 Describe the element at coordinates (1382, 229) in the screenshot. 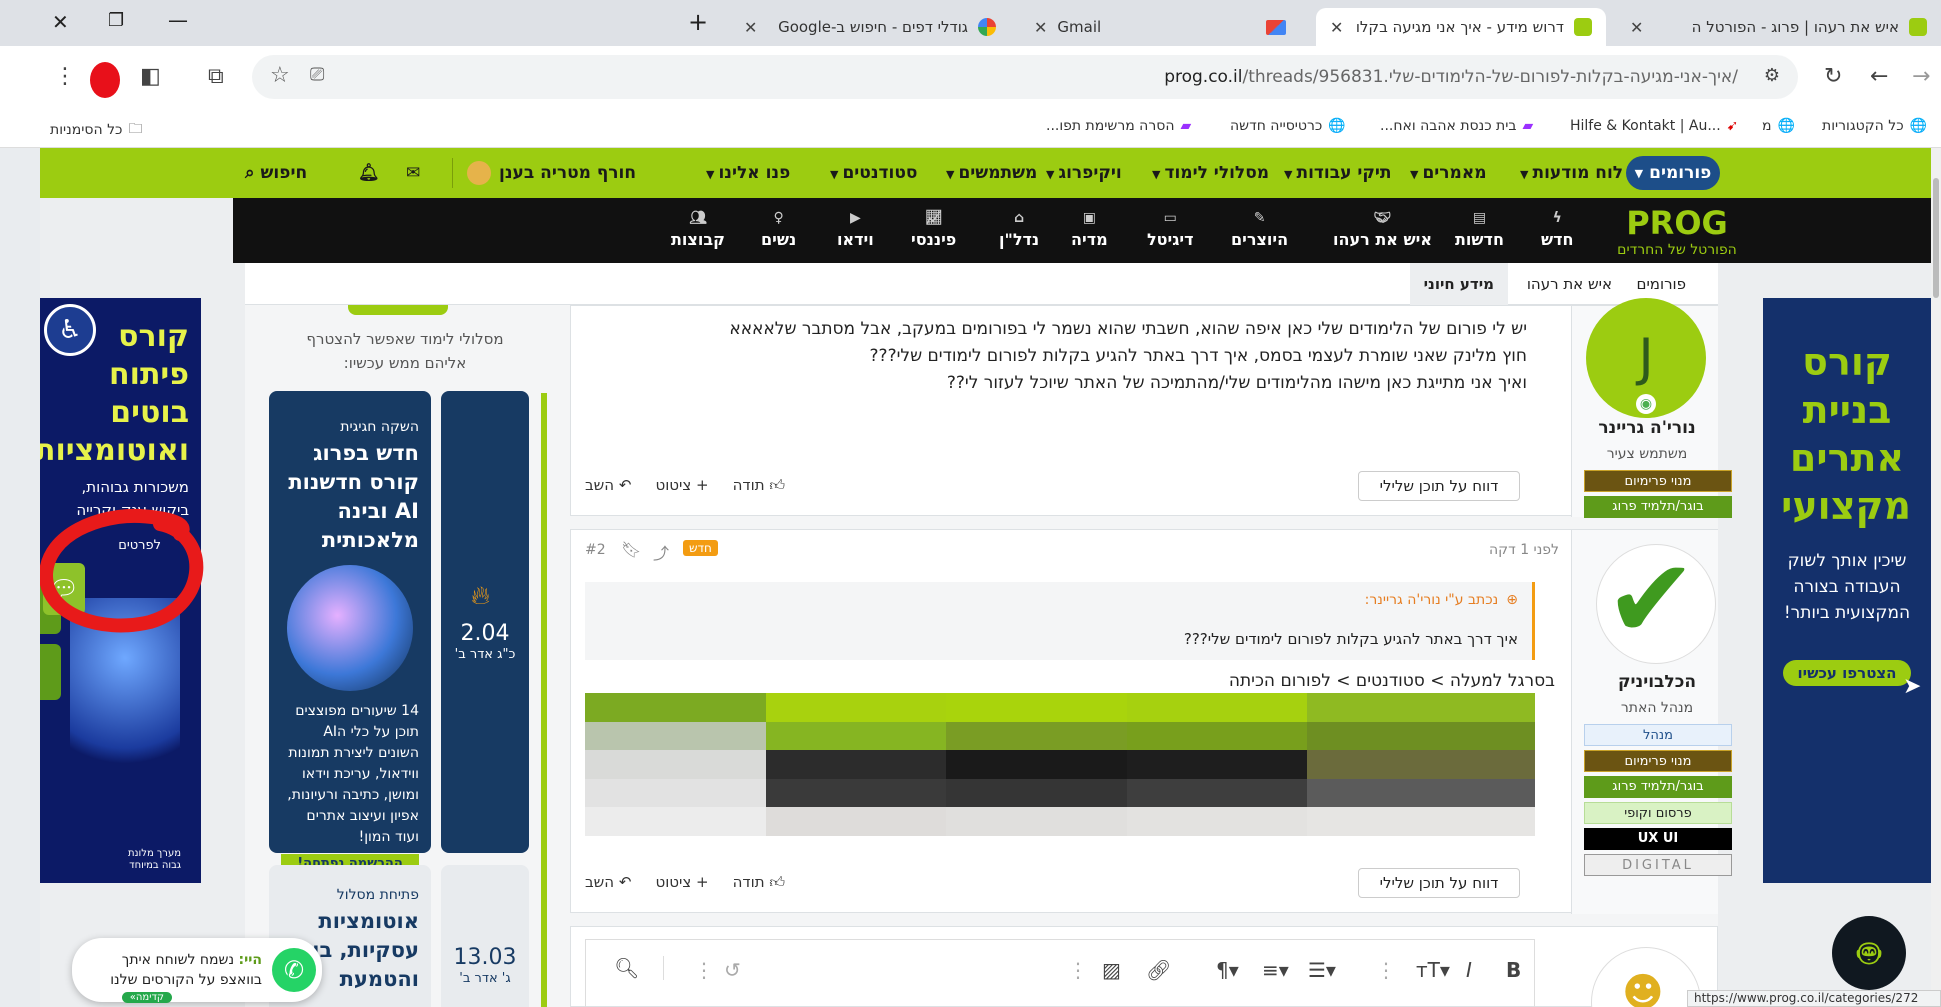

I see `cat-community: 🤝︎ איש את רעהו` at that location.